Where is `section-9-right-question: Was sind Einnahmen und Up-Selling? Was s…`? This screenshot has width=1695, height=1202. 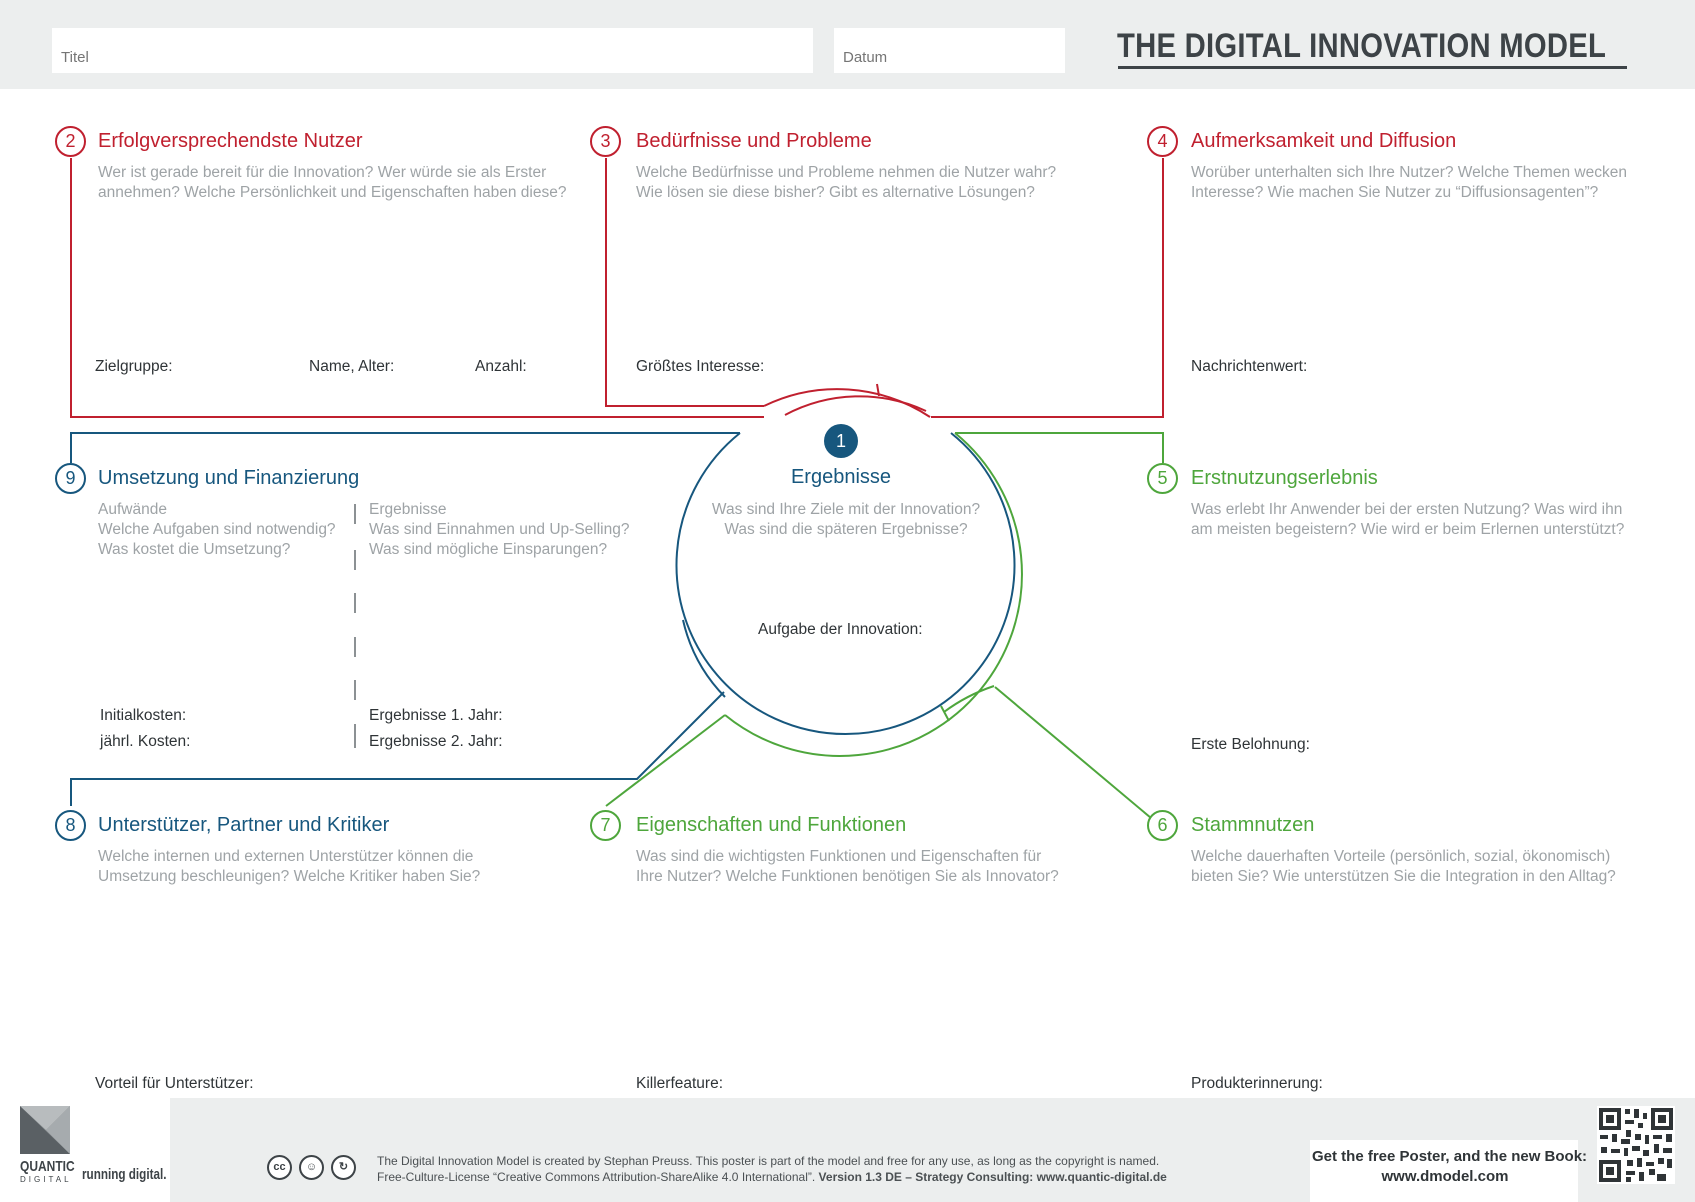 section-9-right-question: Was sind Einnahmen und Up-Selling? Was s… is located at coordinates (499, 539).